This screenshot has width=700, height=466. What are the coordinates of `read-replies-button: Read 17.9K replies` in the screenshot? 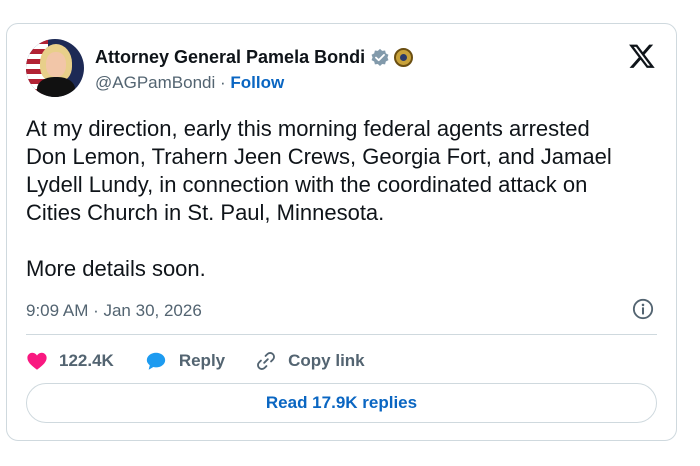 It's located at (341, 403).